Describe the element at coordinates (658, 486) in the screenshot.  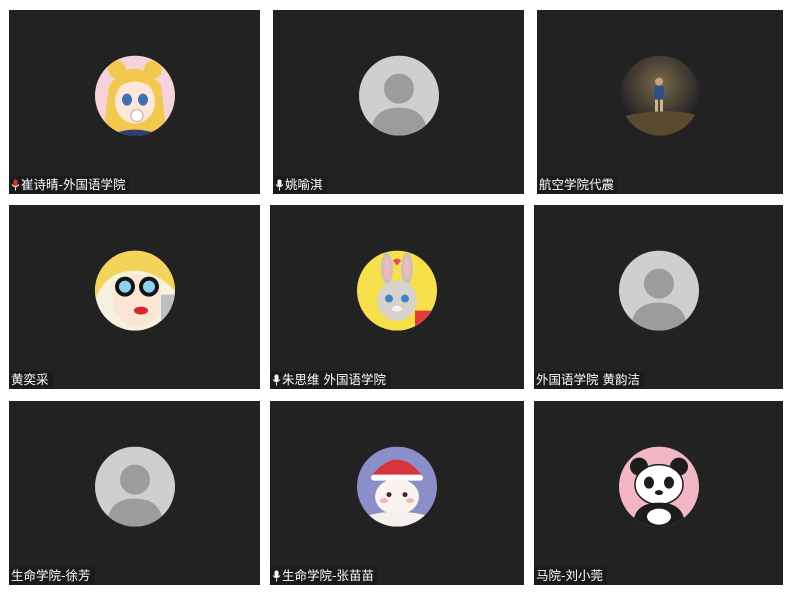
I see `cartoon-panda-avatar` at that location.